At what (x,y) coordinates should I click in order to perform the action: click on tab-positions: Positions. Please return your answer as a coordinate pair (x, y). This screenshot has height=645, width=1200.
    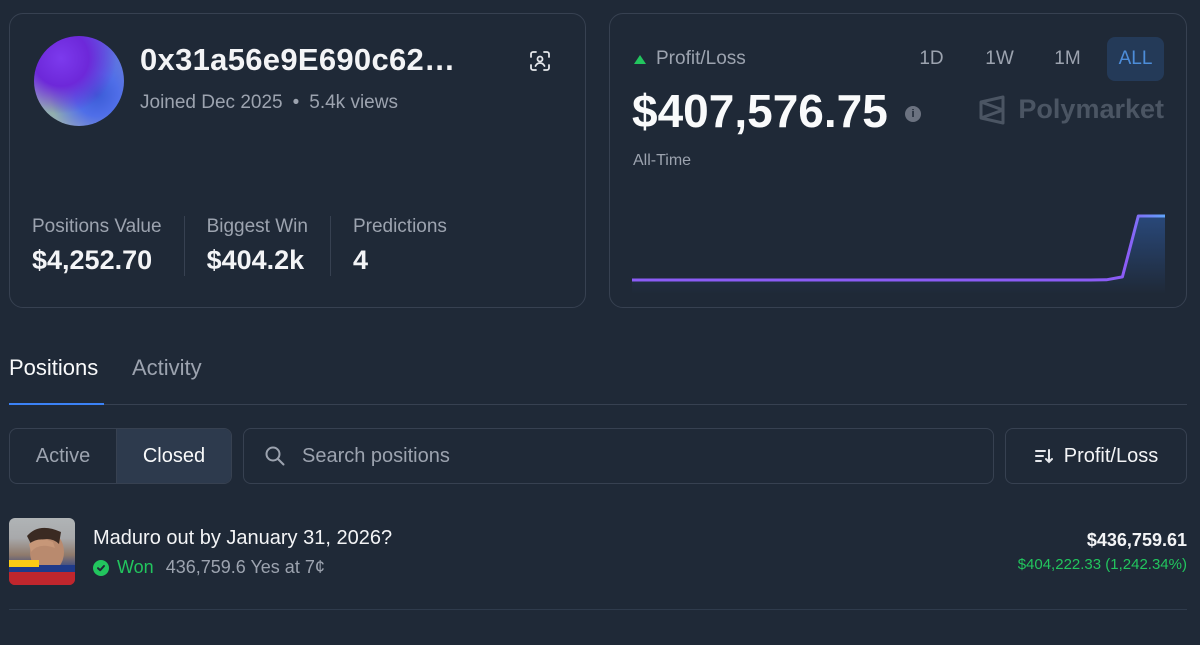
    Looking at the image, I should click on (53, 368).